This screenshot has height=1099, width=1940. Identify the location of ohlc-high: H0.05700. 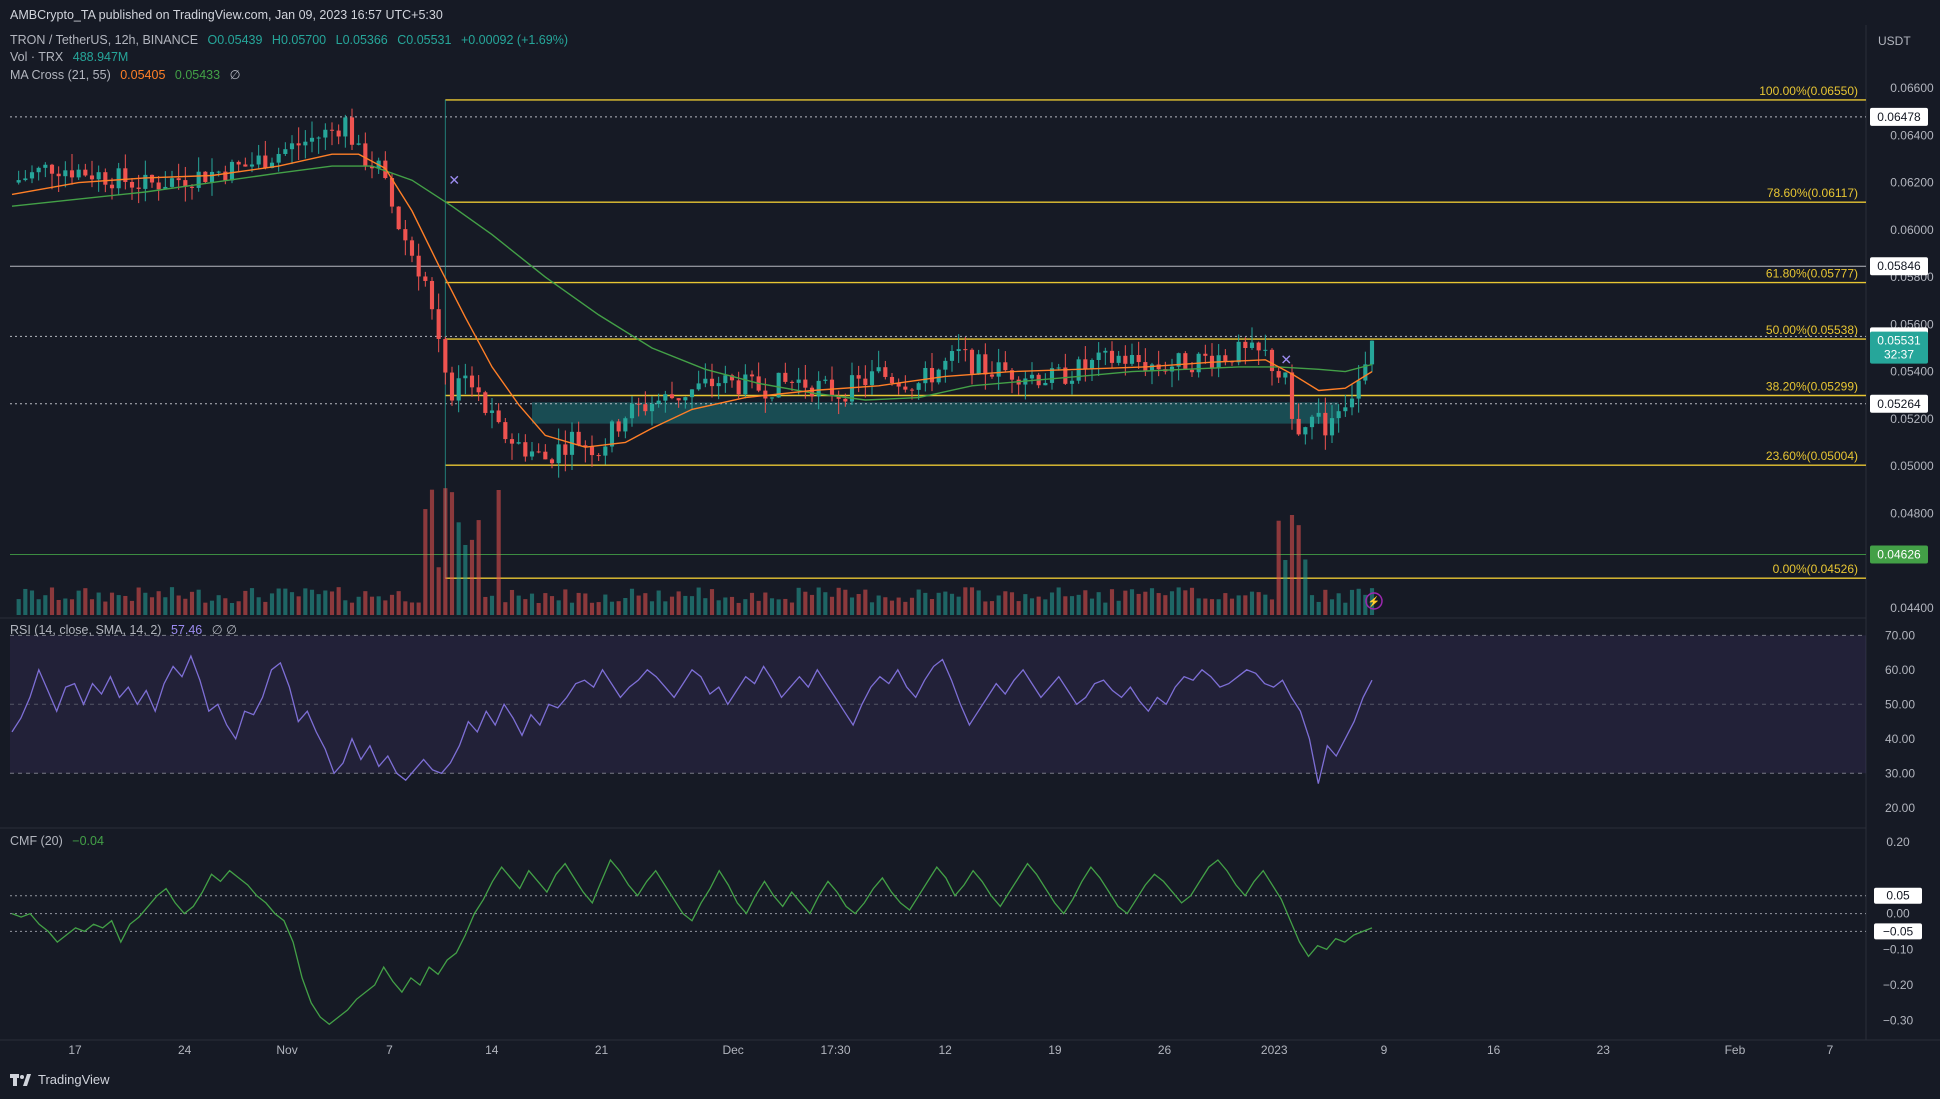
(299, 40).